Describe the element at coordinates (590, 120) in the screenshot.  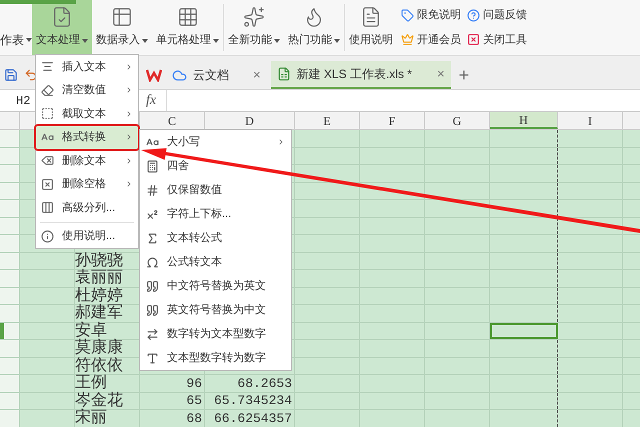
I see `column-header: I` at that location.